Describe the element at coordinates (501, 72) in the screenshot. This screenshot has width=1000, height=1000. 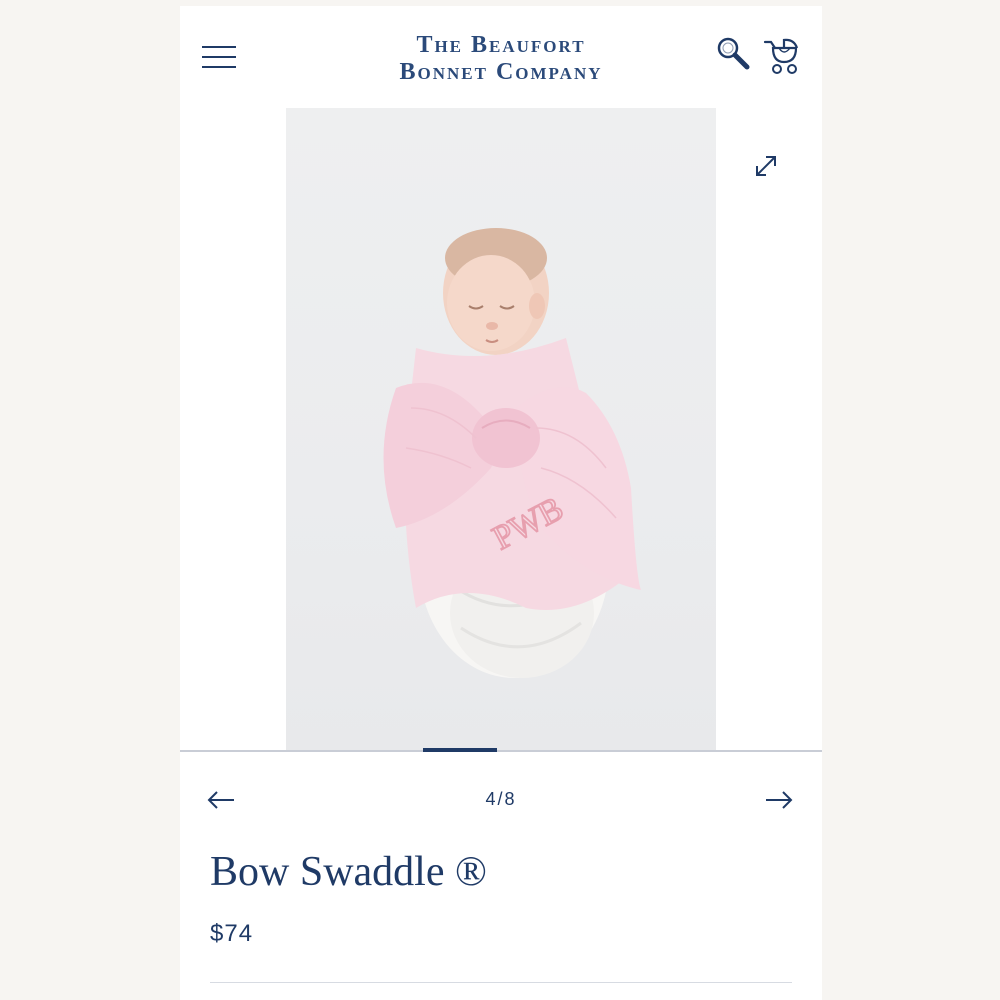
I see `brand-line-2: Bonnet Company` at that location.